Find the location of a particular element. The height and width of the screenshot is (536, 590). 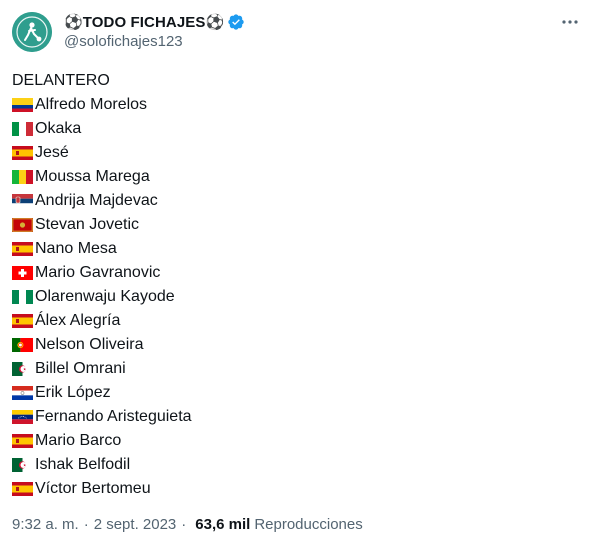

serbia-flag-icon is located at coordinates (22, 201).